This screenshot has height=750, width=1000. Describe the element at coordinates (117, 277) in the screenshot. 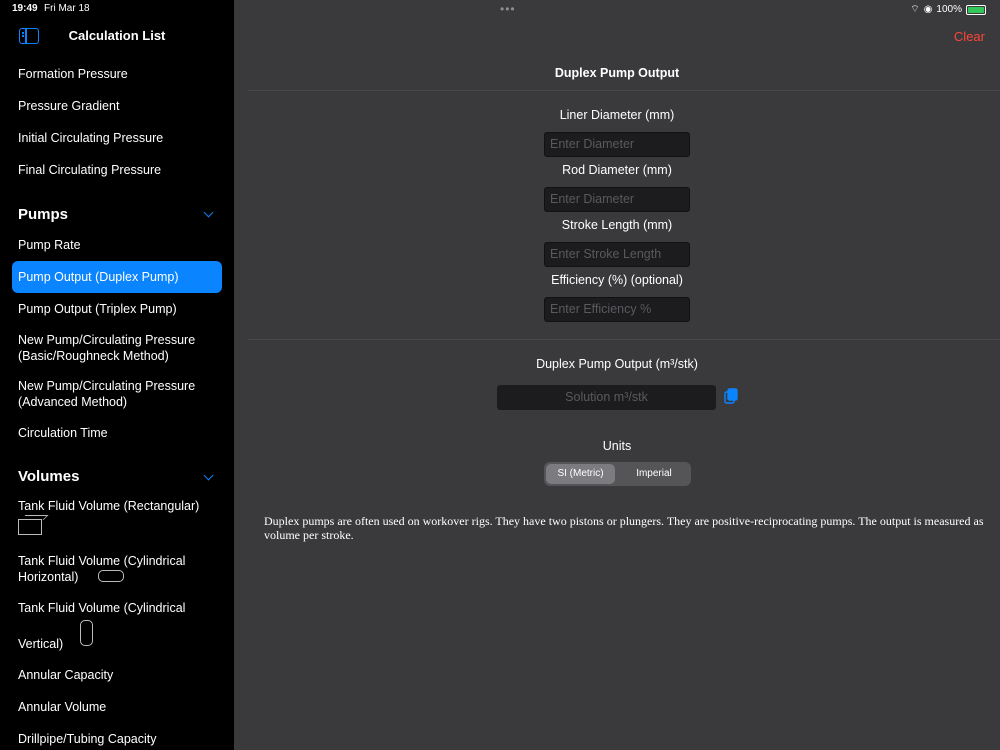

I see `sidebar-item-pump-output-duplex: Pump Output (Duplex Pump)` at that location.